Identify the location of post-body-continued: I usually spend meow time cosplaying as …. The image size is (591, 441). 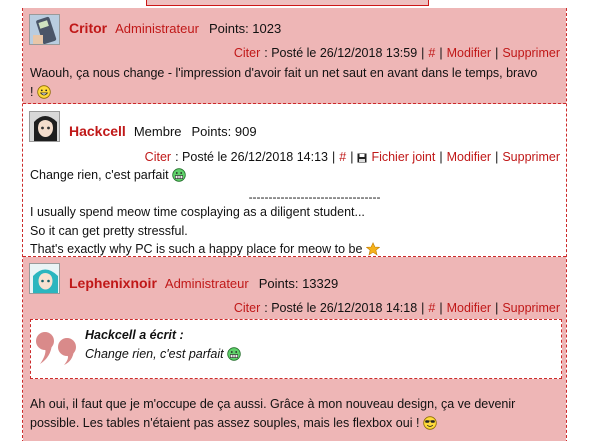
(205, 231).